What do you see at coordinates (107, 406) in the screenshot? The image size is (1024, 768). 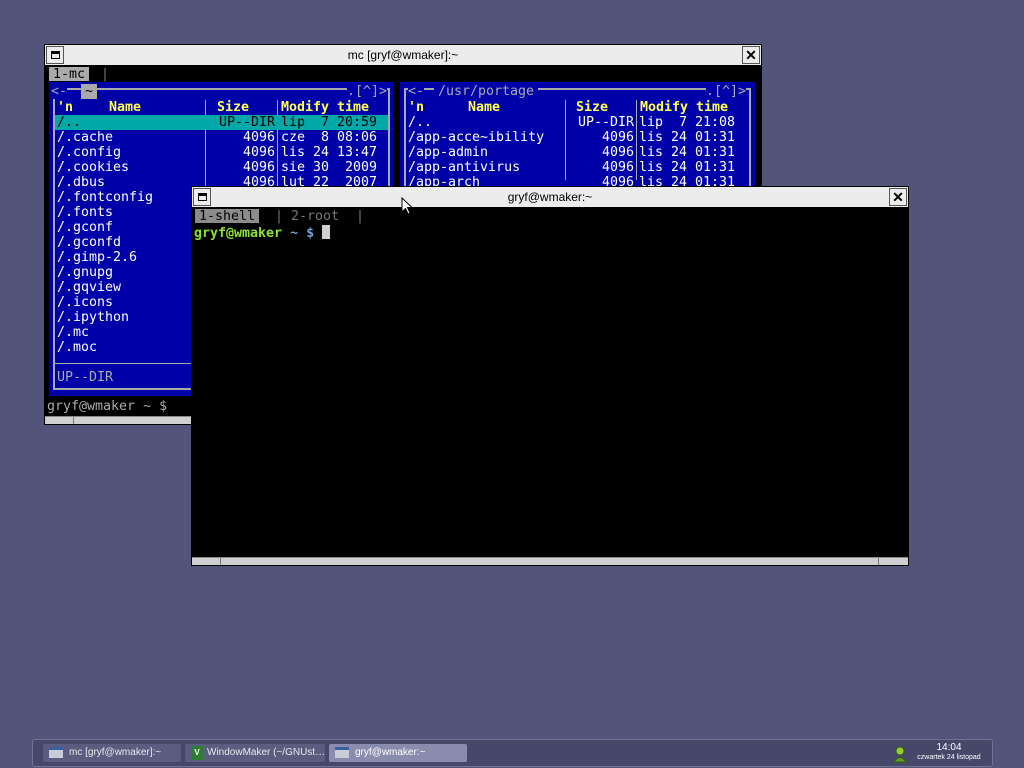 I see `mc-command-prompt: gryf@wmaker ~ $` at bounding box center [107, 406].